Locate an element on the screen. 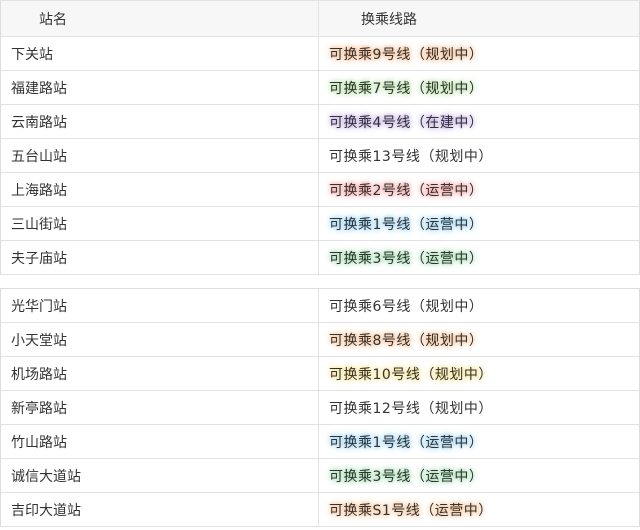 This screenshot has width=640, height=530. station-name: 小天堂站 is located at coordinates (160, 339).